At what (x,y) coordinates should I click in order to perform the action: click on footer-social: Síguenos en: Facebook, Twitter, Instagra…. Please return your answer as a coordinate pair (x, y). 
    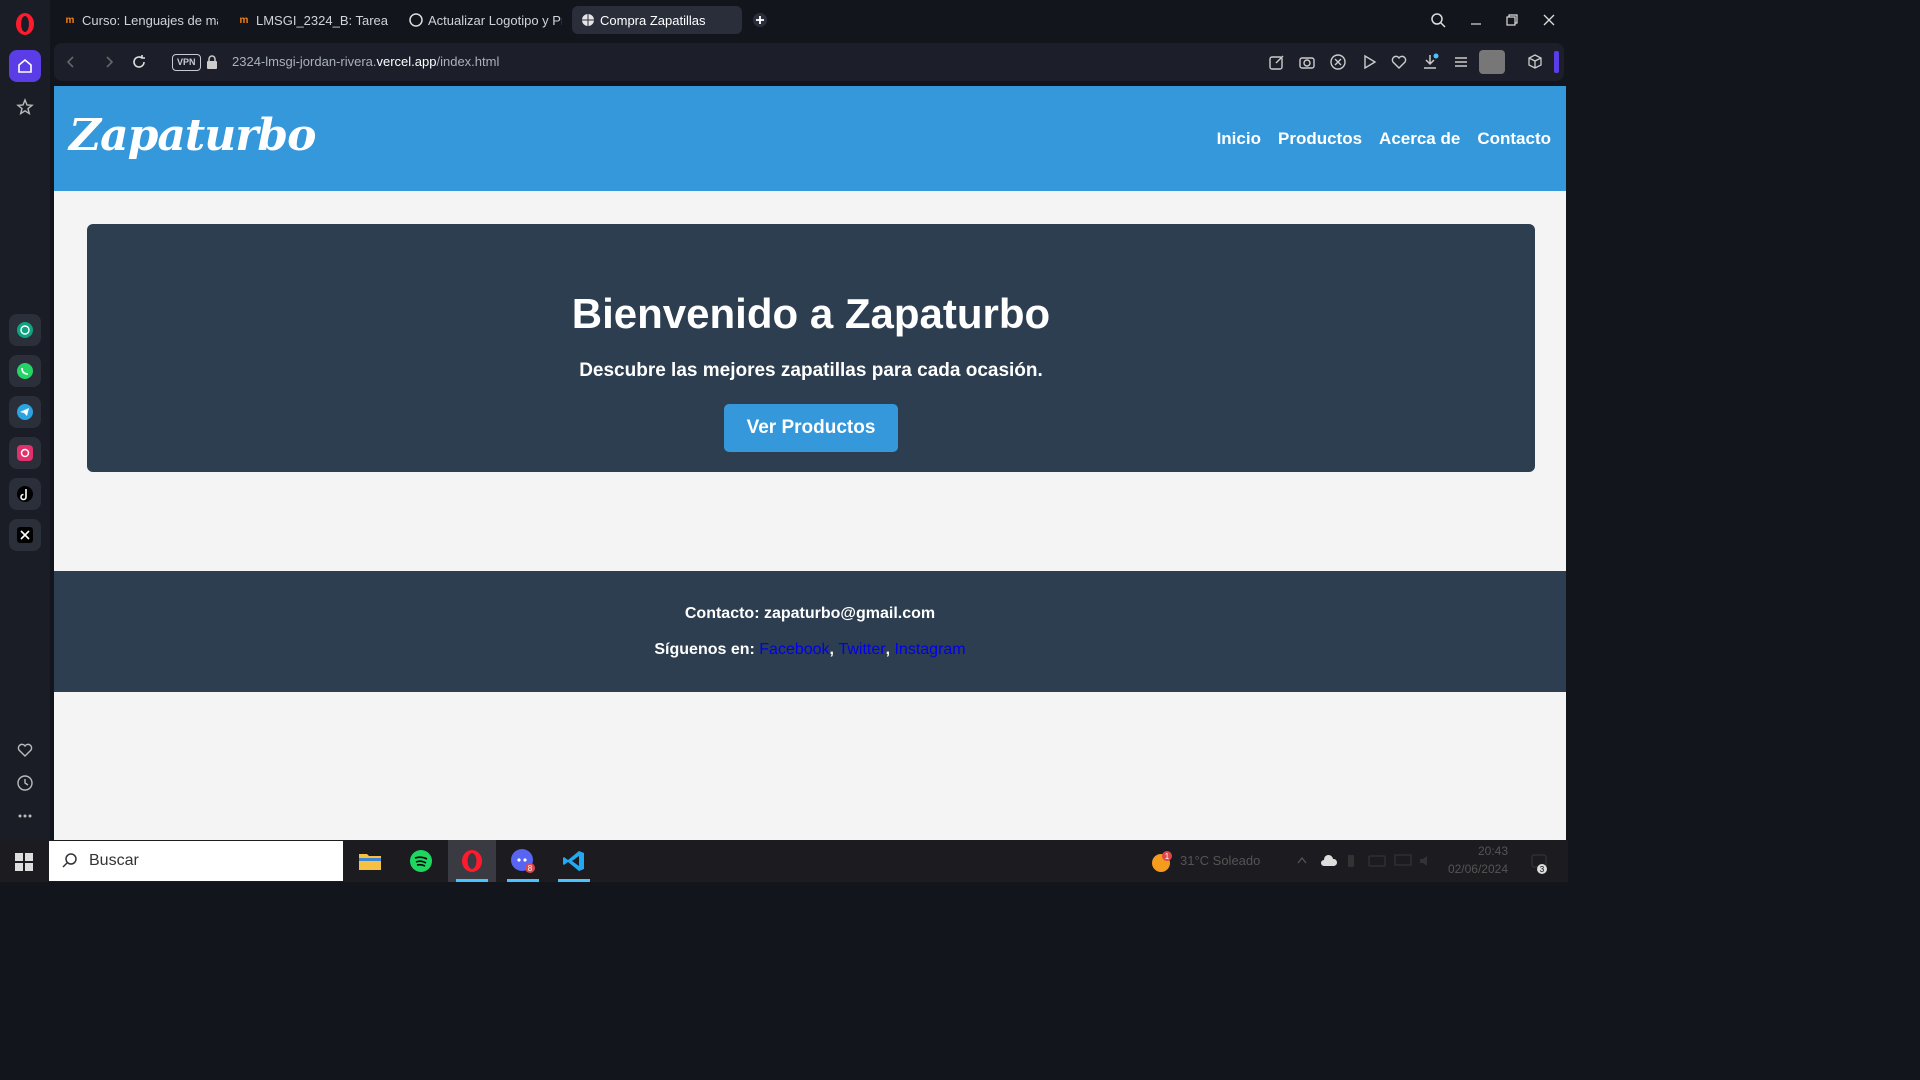
    Looking at the image, I should click on (810, 650).